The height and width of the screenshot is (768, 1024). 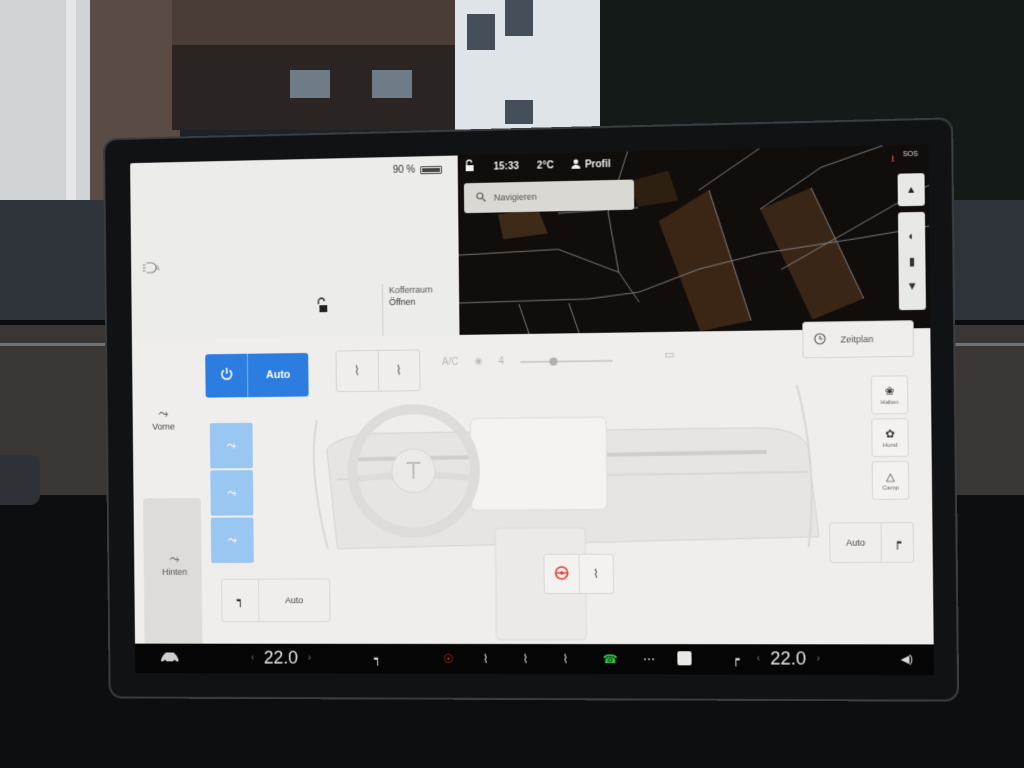 What do you see at coordinates (515, 197) in the screenshot?
I see `search-placeholder: Navigieren` at bounding box center [515, 197].